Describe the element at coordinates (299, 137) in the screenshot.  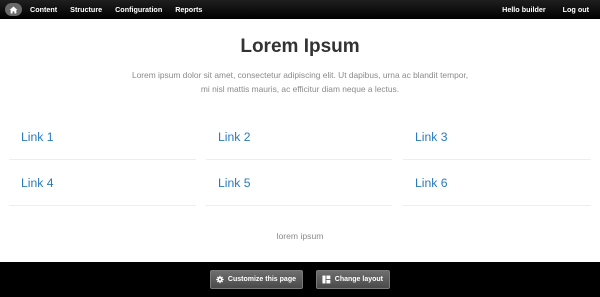
I see `link-cell-2: Link 2` at that location.